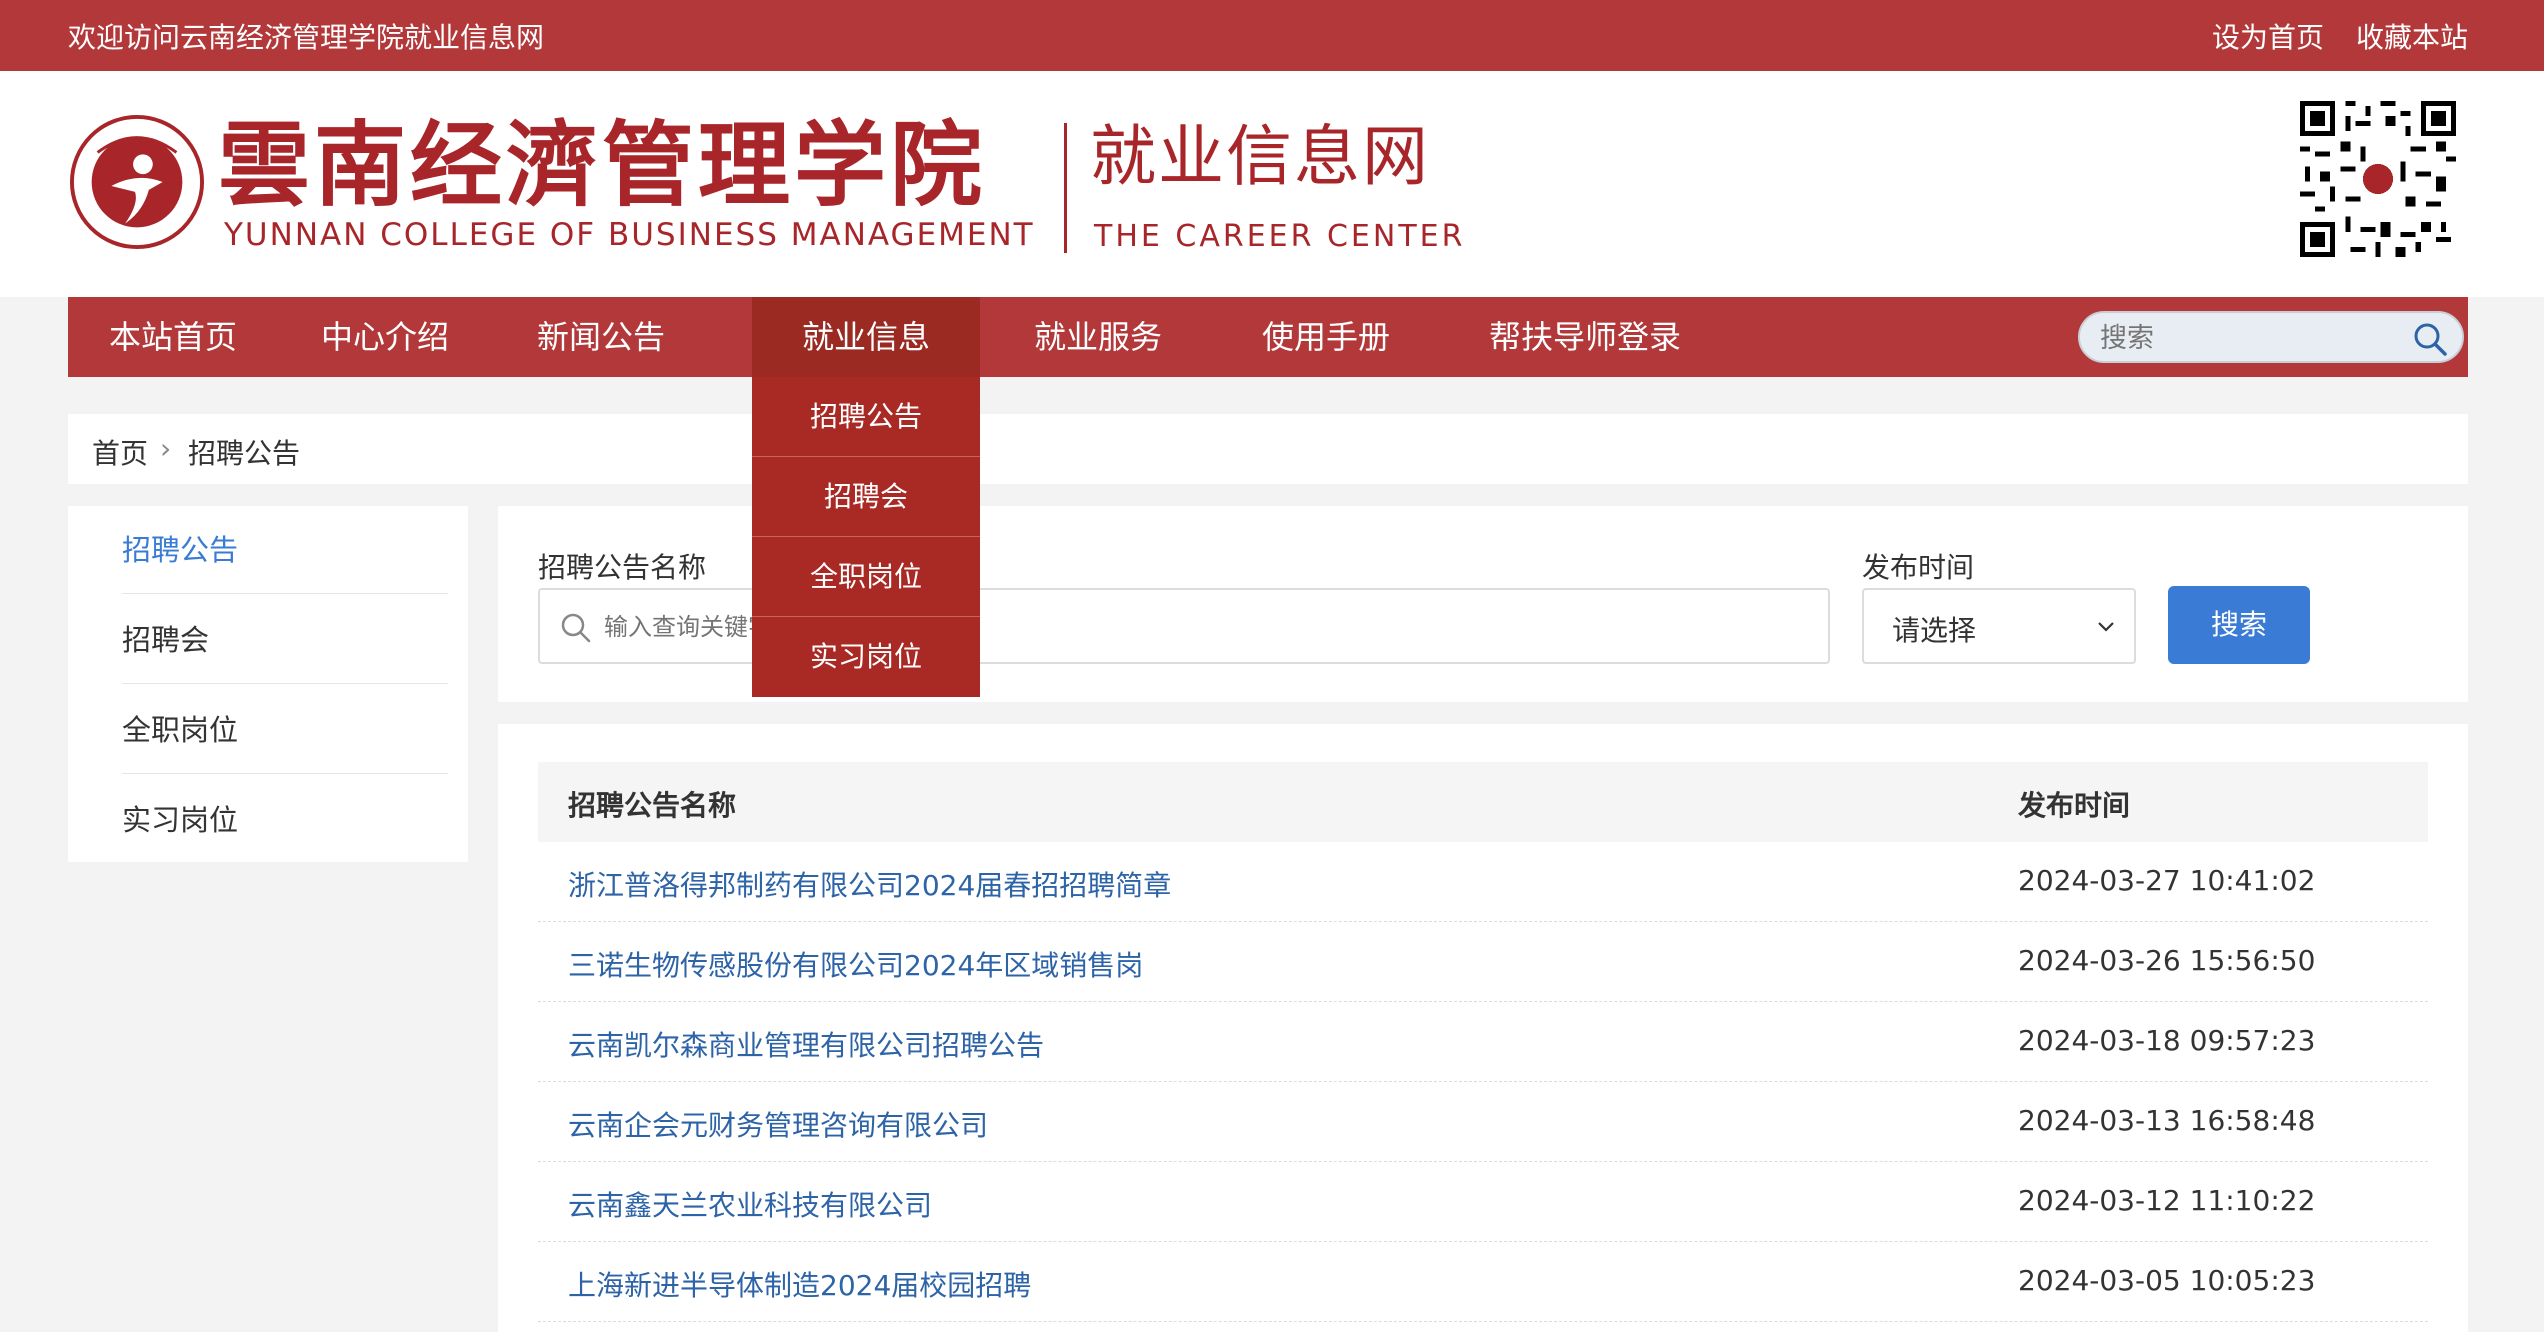  What do you see at coordinates (385, 337) in the screenshot?
I see `nav-item-about: 中心介绍` at bounding box center [385, 337].